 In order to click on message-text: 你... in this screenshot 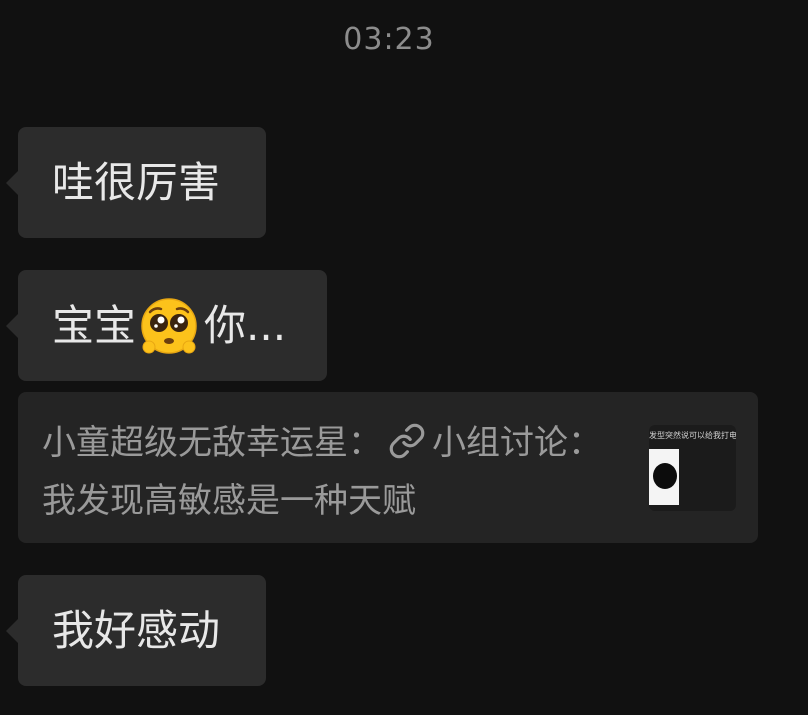, I will do `click(245, 325)`.